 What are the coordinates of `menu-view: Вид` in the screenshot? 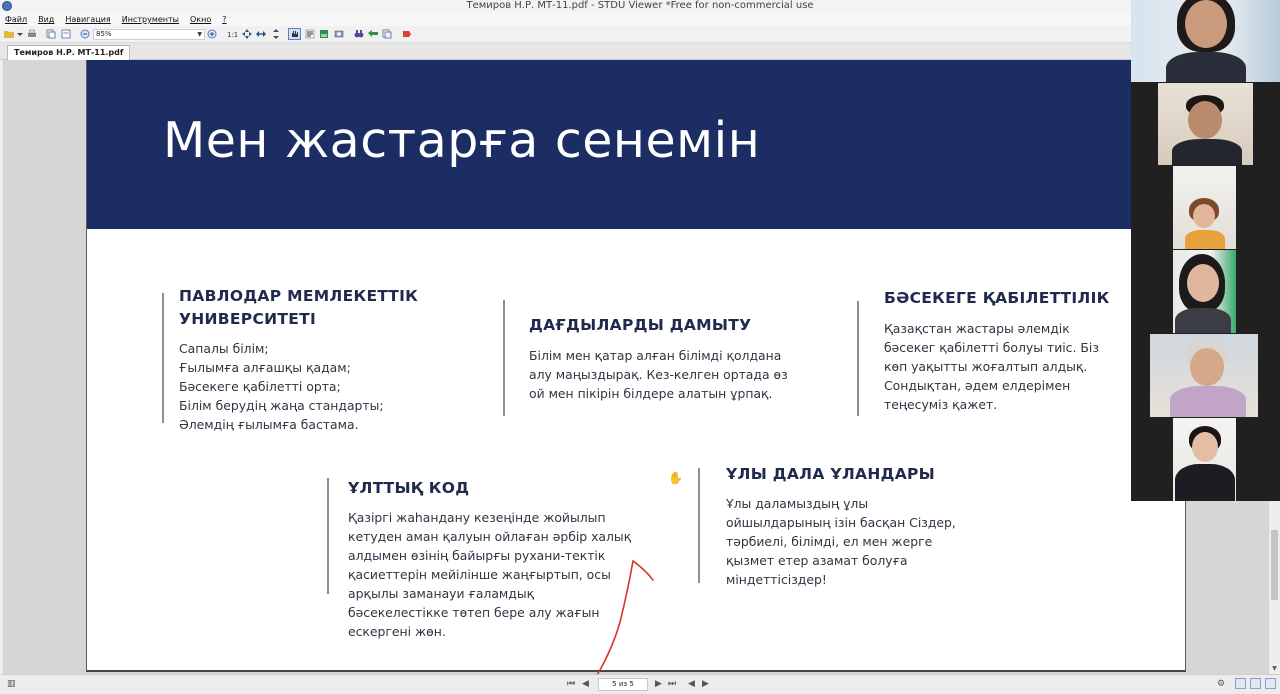 It's located at (46, 19).